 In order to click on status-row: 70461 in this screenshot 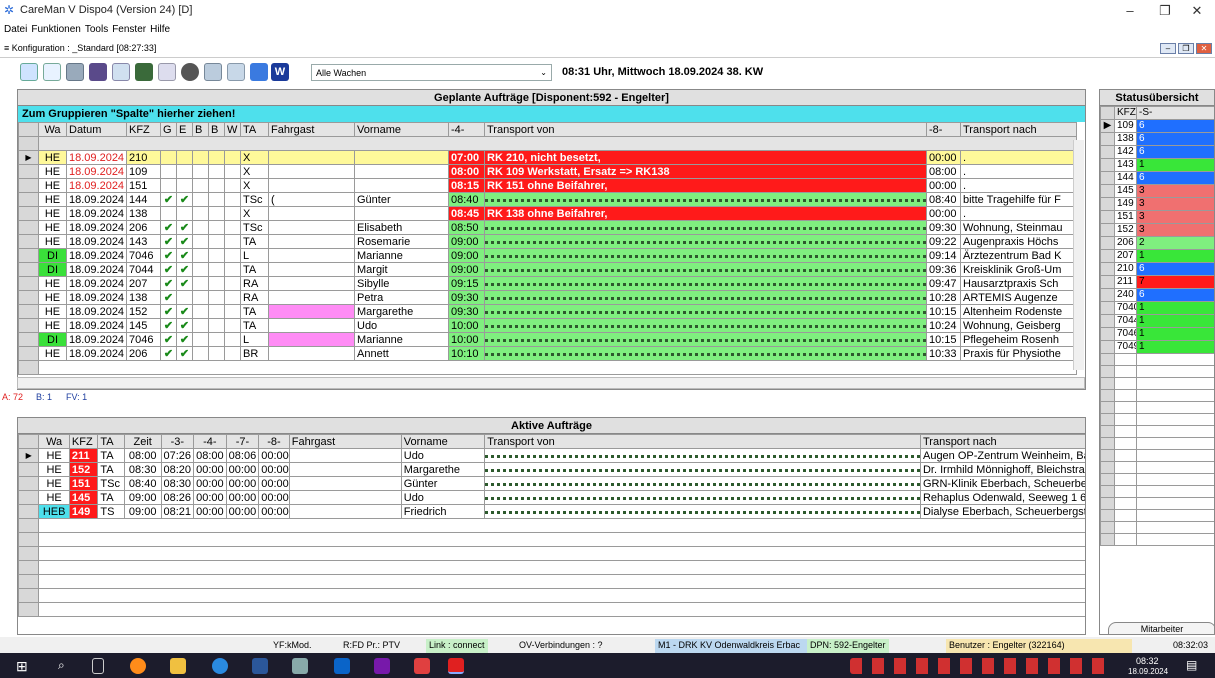, I will do `click(1157, 334)`.